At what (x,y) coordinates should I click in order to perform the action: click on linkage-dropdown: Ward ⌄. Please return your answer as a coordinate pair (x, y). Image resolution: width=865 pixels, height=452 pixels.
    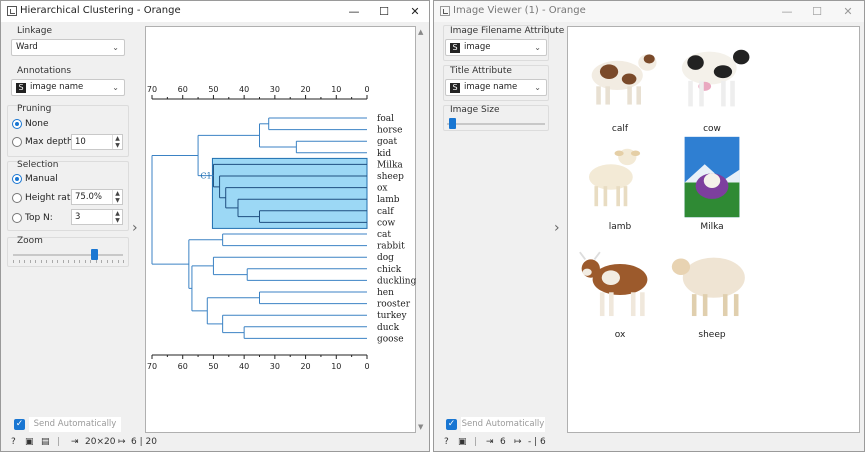
    Looking at the image, I should click on (68, 47).